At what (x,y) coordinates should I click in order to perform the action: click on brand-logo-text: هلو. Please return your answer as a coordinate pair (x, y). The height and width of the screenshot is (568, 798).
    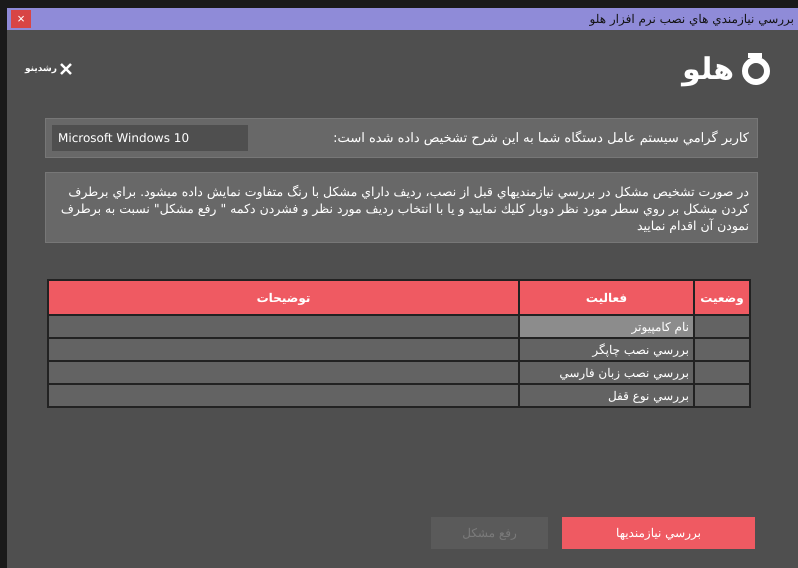
    Looking at the image, I should click on (708, 69).